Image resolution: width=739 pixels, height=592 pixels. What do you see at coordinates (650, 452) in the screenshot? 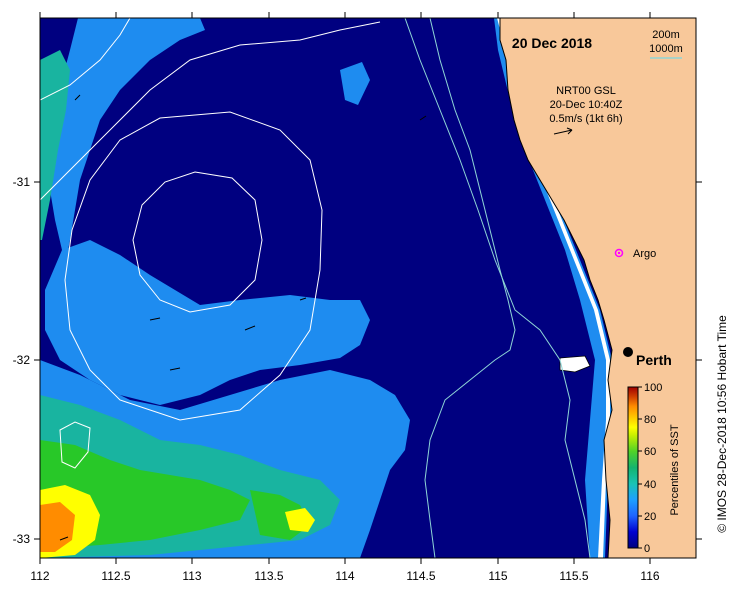
I see `colorbar-tick-label: 60` at bounding box center [650, 452].